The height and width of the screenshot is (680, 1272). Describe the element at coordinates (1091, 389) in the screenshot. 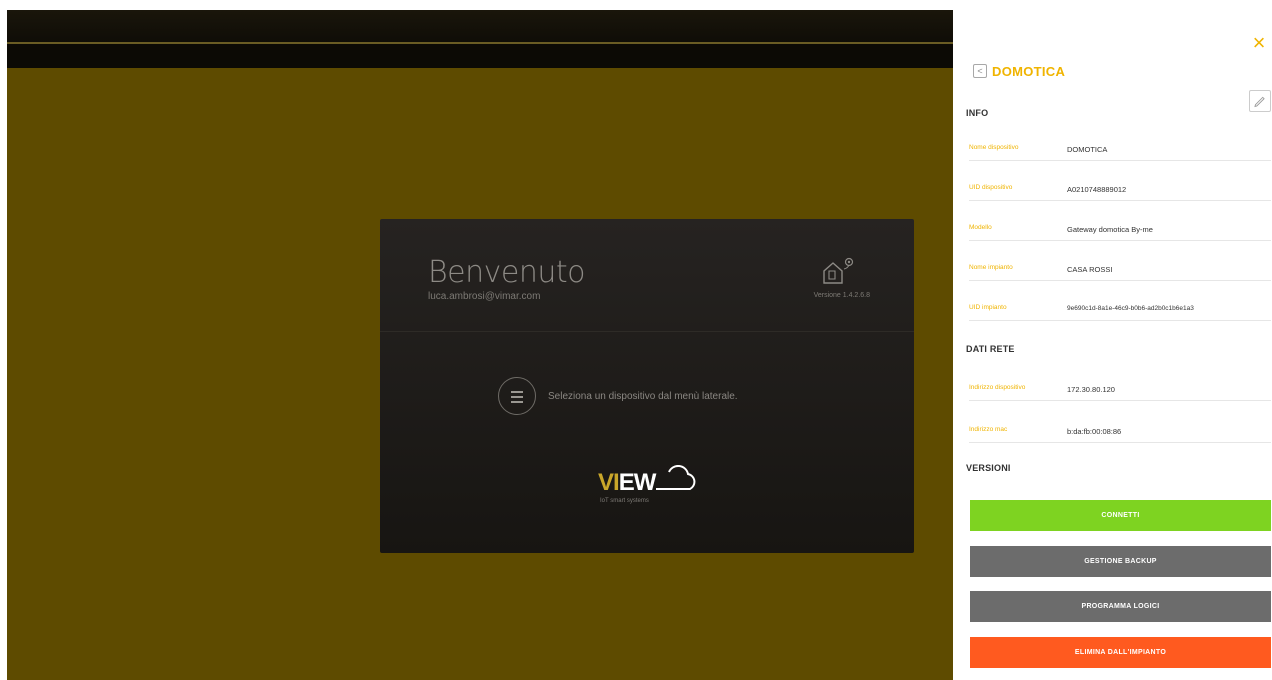

I see `row-value: 172.30.80.120` at that location.